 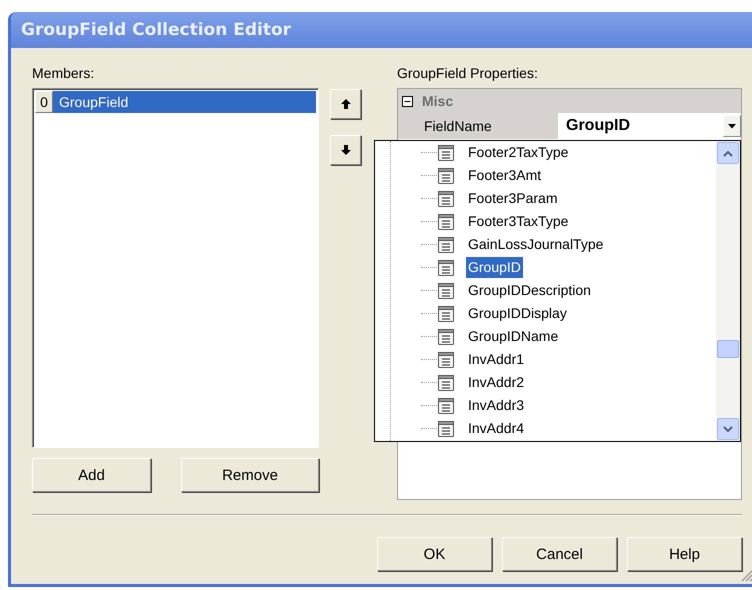 What do you see at coordinates (518, 221) in the screenshot?
I see `field-option: Footer3TaxType` at bounding box center [518, 221].